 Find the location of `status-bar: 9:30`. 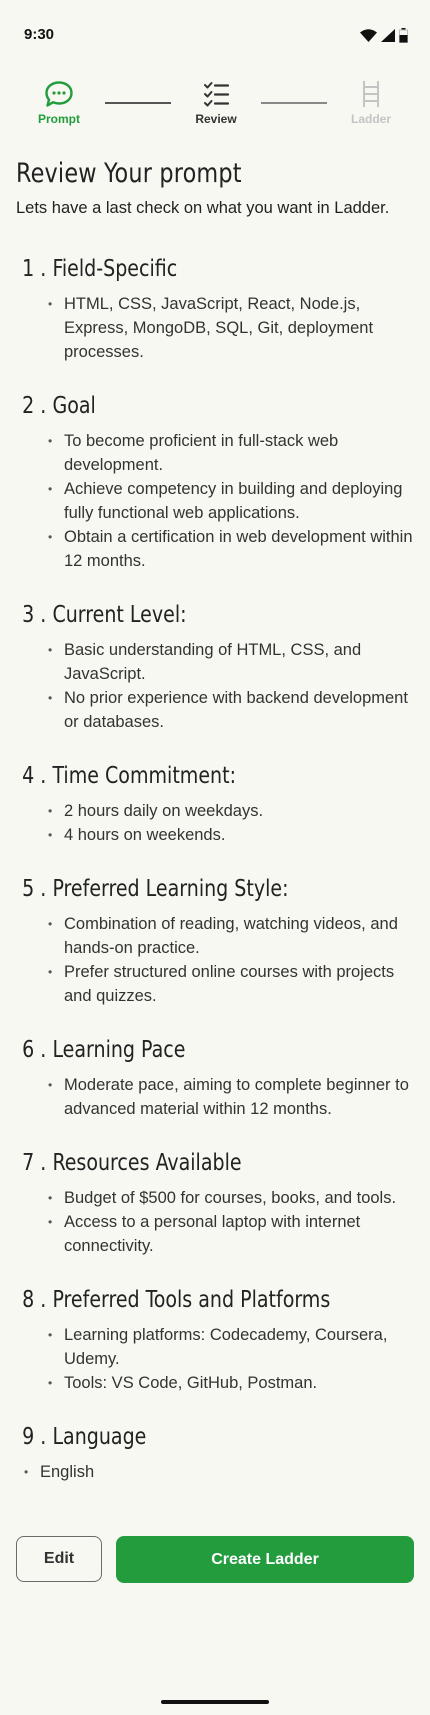

status-bar: 9:30 is located at coordinates (215, 36).